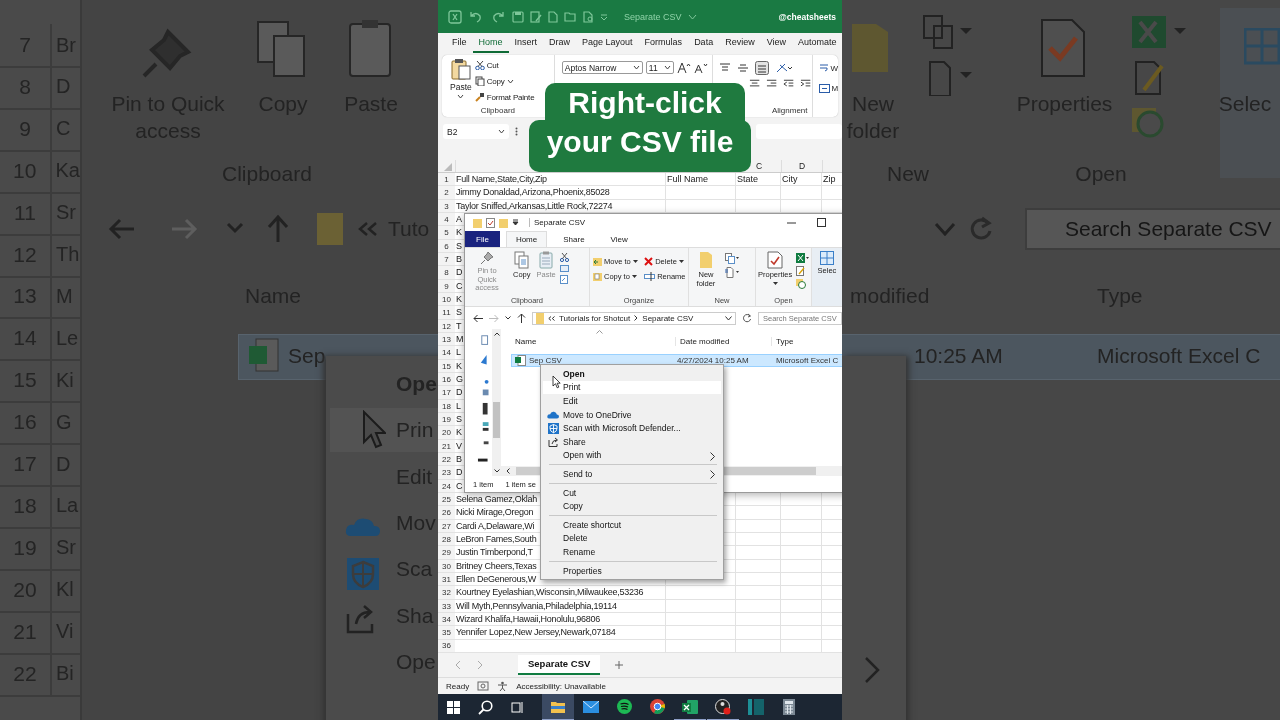 The height and width of the screenshot is (720, 1280). I want to click on row-number: 4, so click(446, 220).